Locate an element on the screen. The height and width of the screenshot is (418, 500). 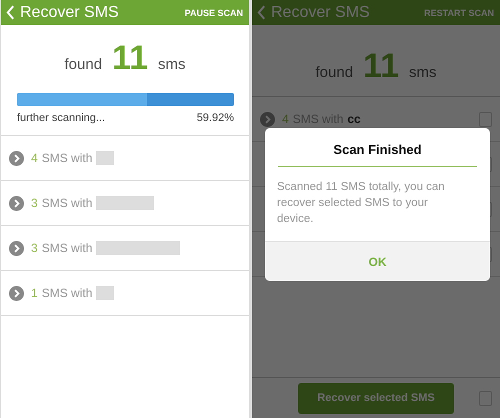
ok-button: OK is located at coordinates (377, 261).